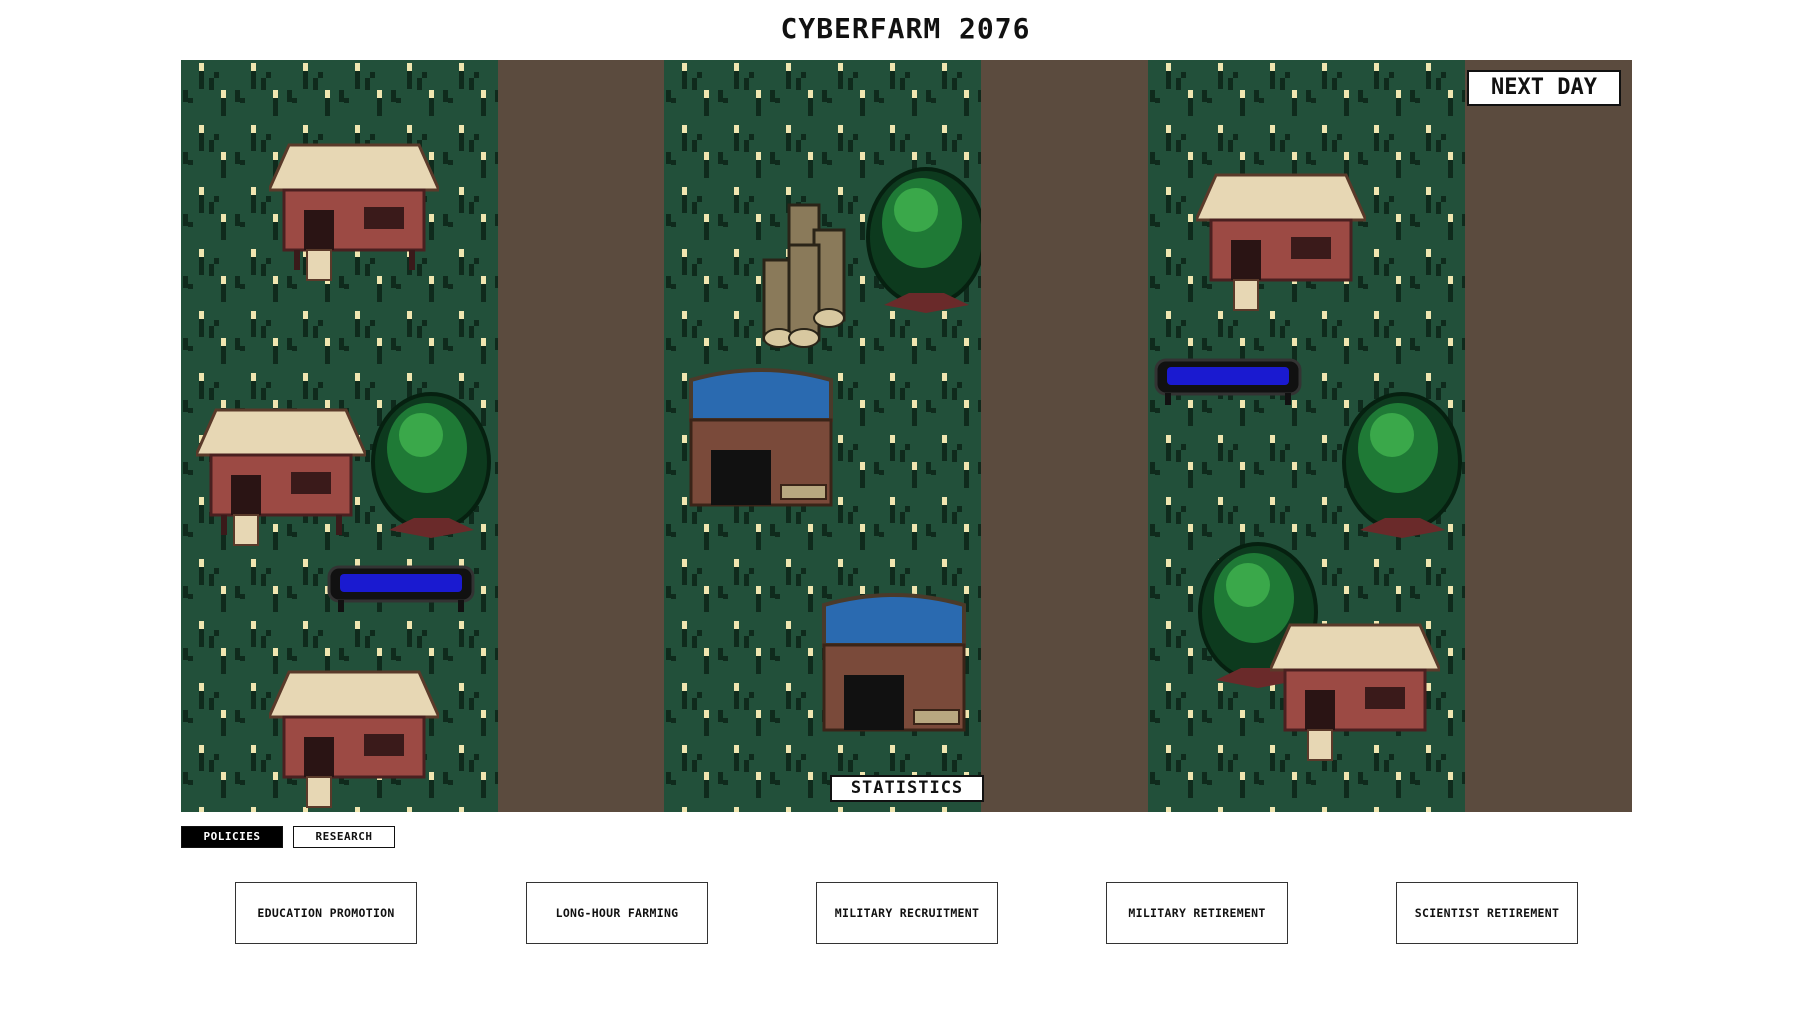 This screenshot has width=1811, height=1014. I want to click on tab-research: RESEARCH, so click(344, 837).